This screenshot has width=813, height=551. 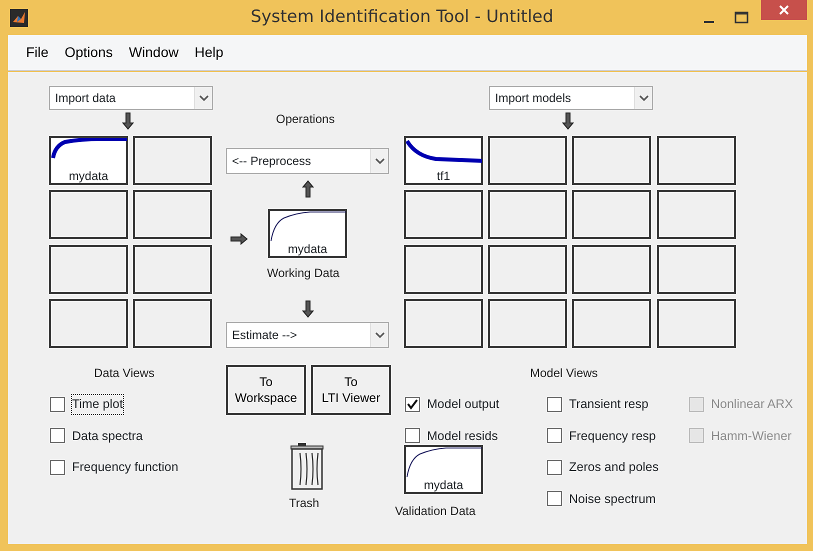 What do you see at coordinates (564, 373) in the screenshot?
I see `section-title: Model Views` at bounding box center [564, 373].